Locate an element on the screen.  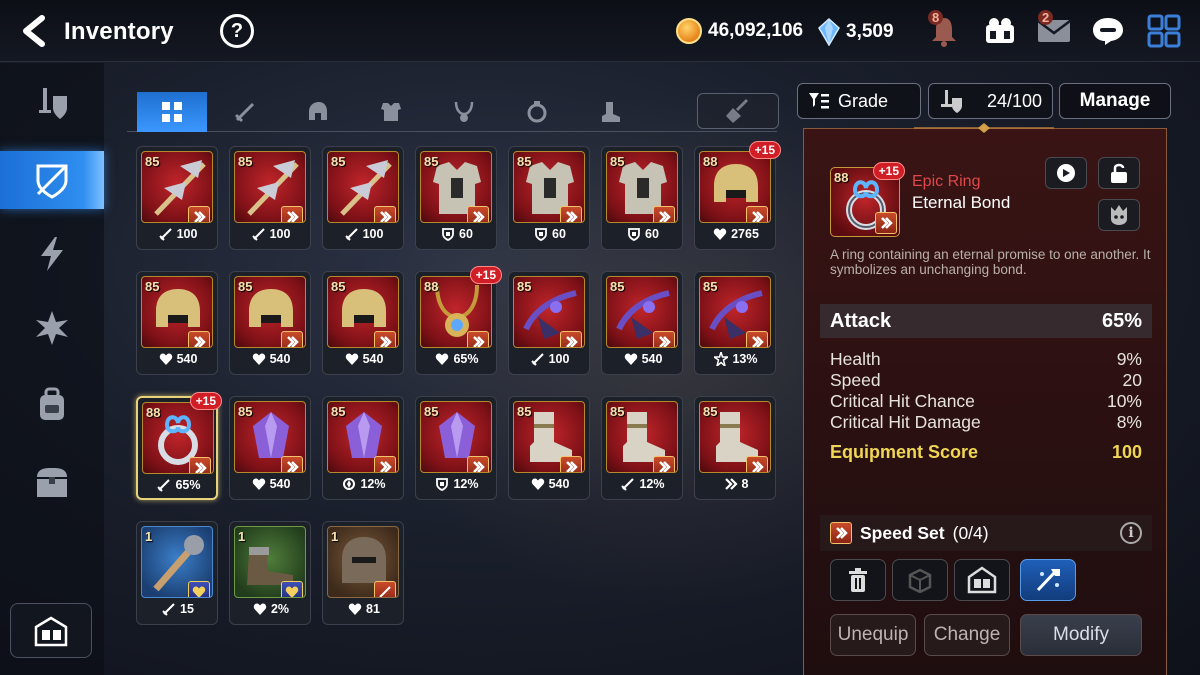
sidebar-item-catalyst is located at coordinates (52, 328).